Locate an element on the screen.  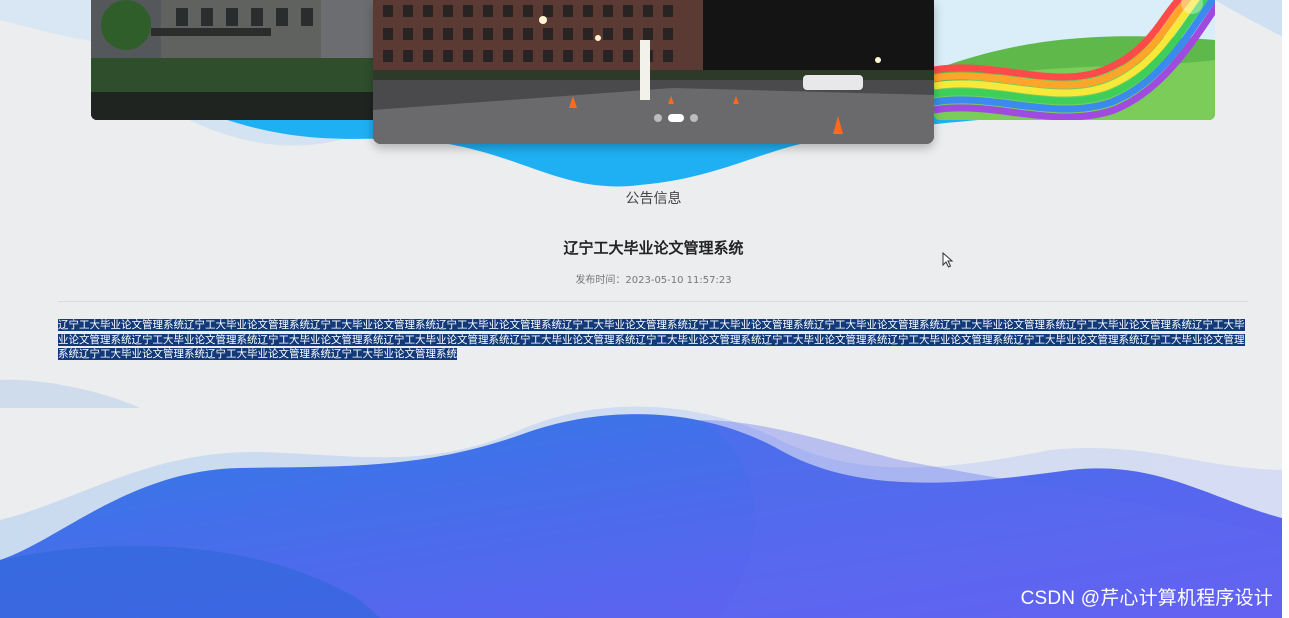
carousel-slide-right is located at coordinates (1074, 60).